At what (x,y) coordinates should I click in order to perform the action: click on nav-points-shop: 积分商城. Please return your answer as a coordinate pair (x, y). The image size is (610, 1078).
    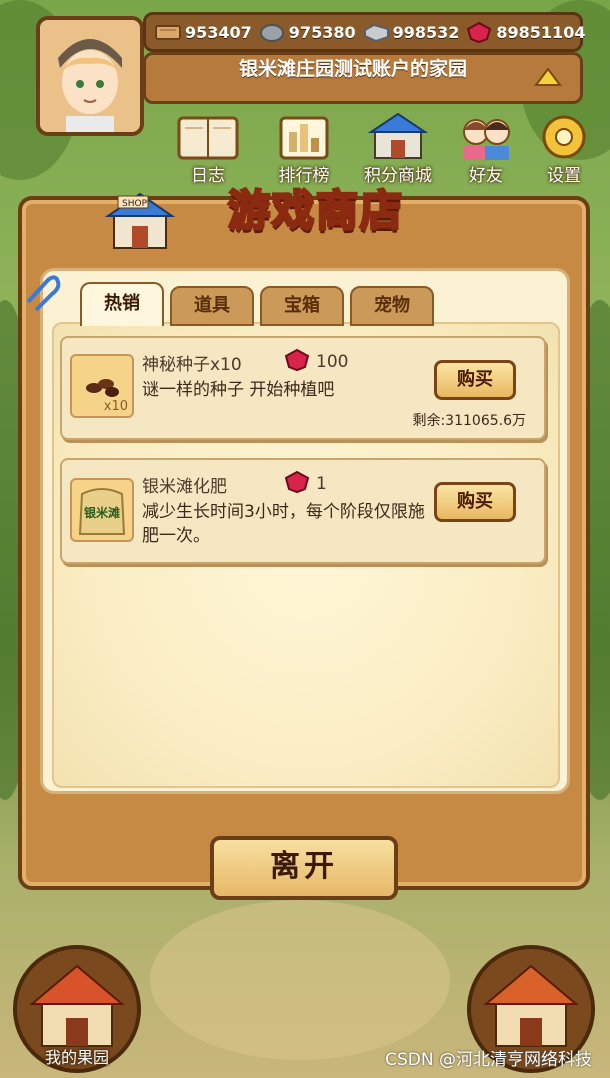
    Looking at the image, I should click on (398, 147).